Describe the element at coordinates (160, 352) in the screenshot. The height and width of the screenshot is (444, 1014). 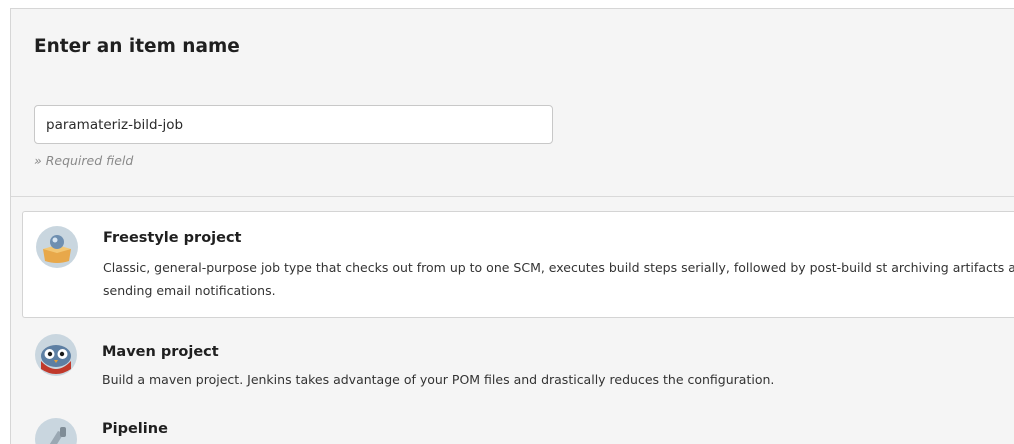
I see `job-type-name: Maven project` at that location.